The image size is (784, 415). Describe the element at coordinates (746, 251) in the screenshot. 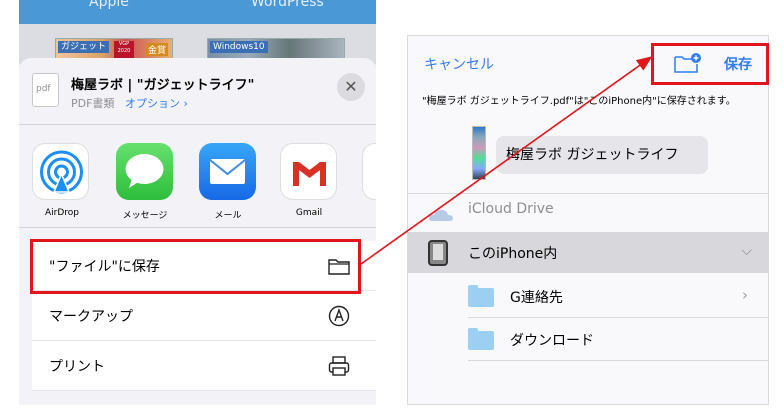

I see `chevron-down-icon: ⌵` at that location.